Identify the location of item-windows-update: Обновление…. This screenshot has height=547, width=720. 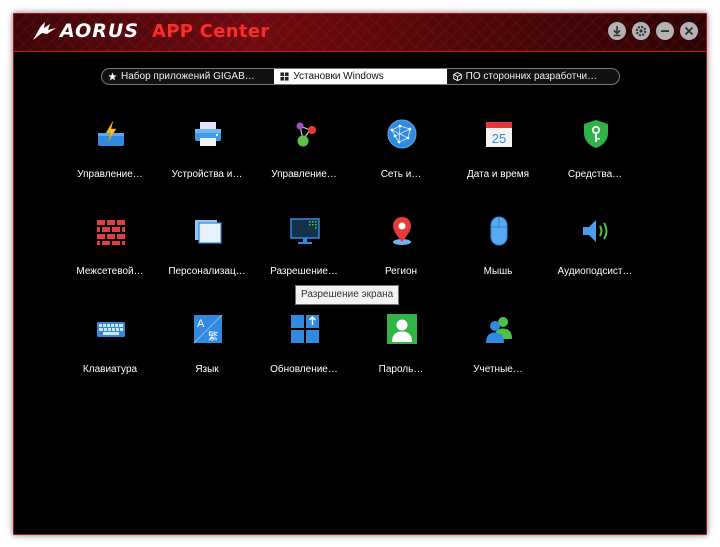
(304, 349).